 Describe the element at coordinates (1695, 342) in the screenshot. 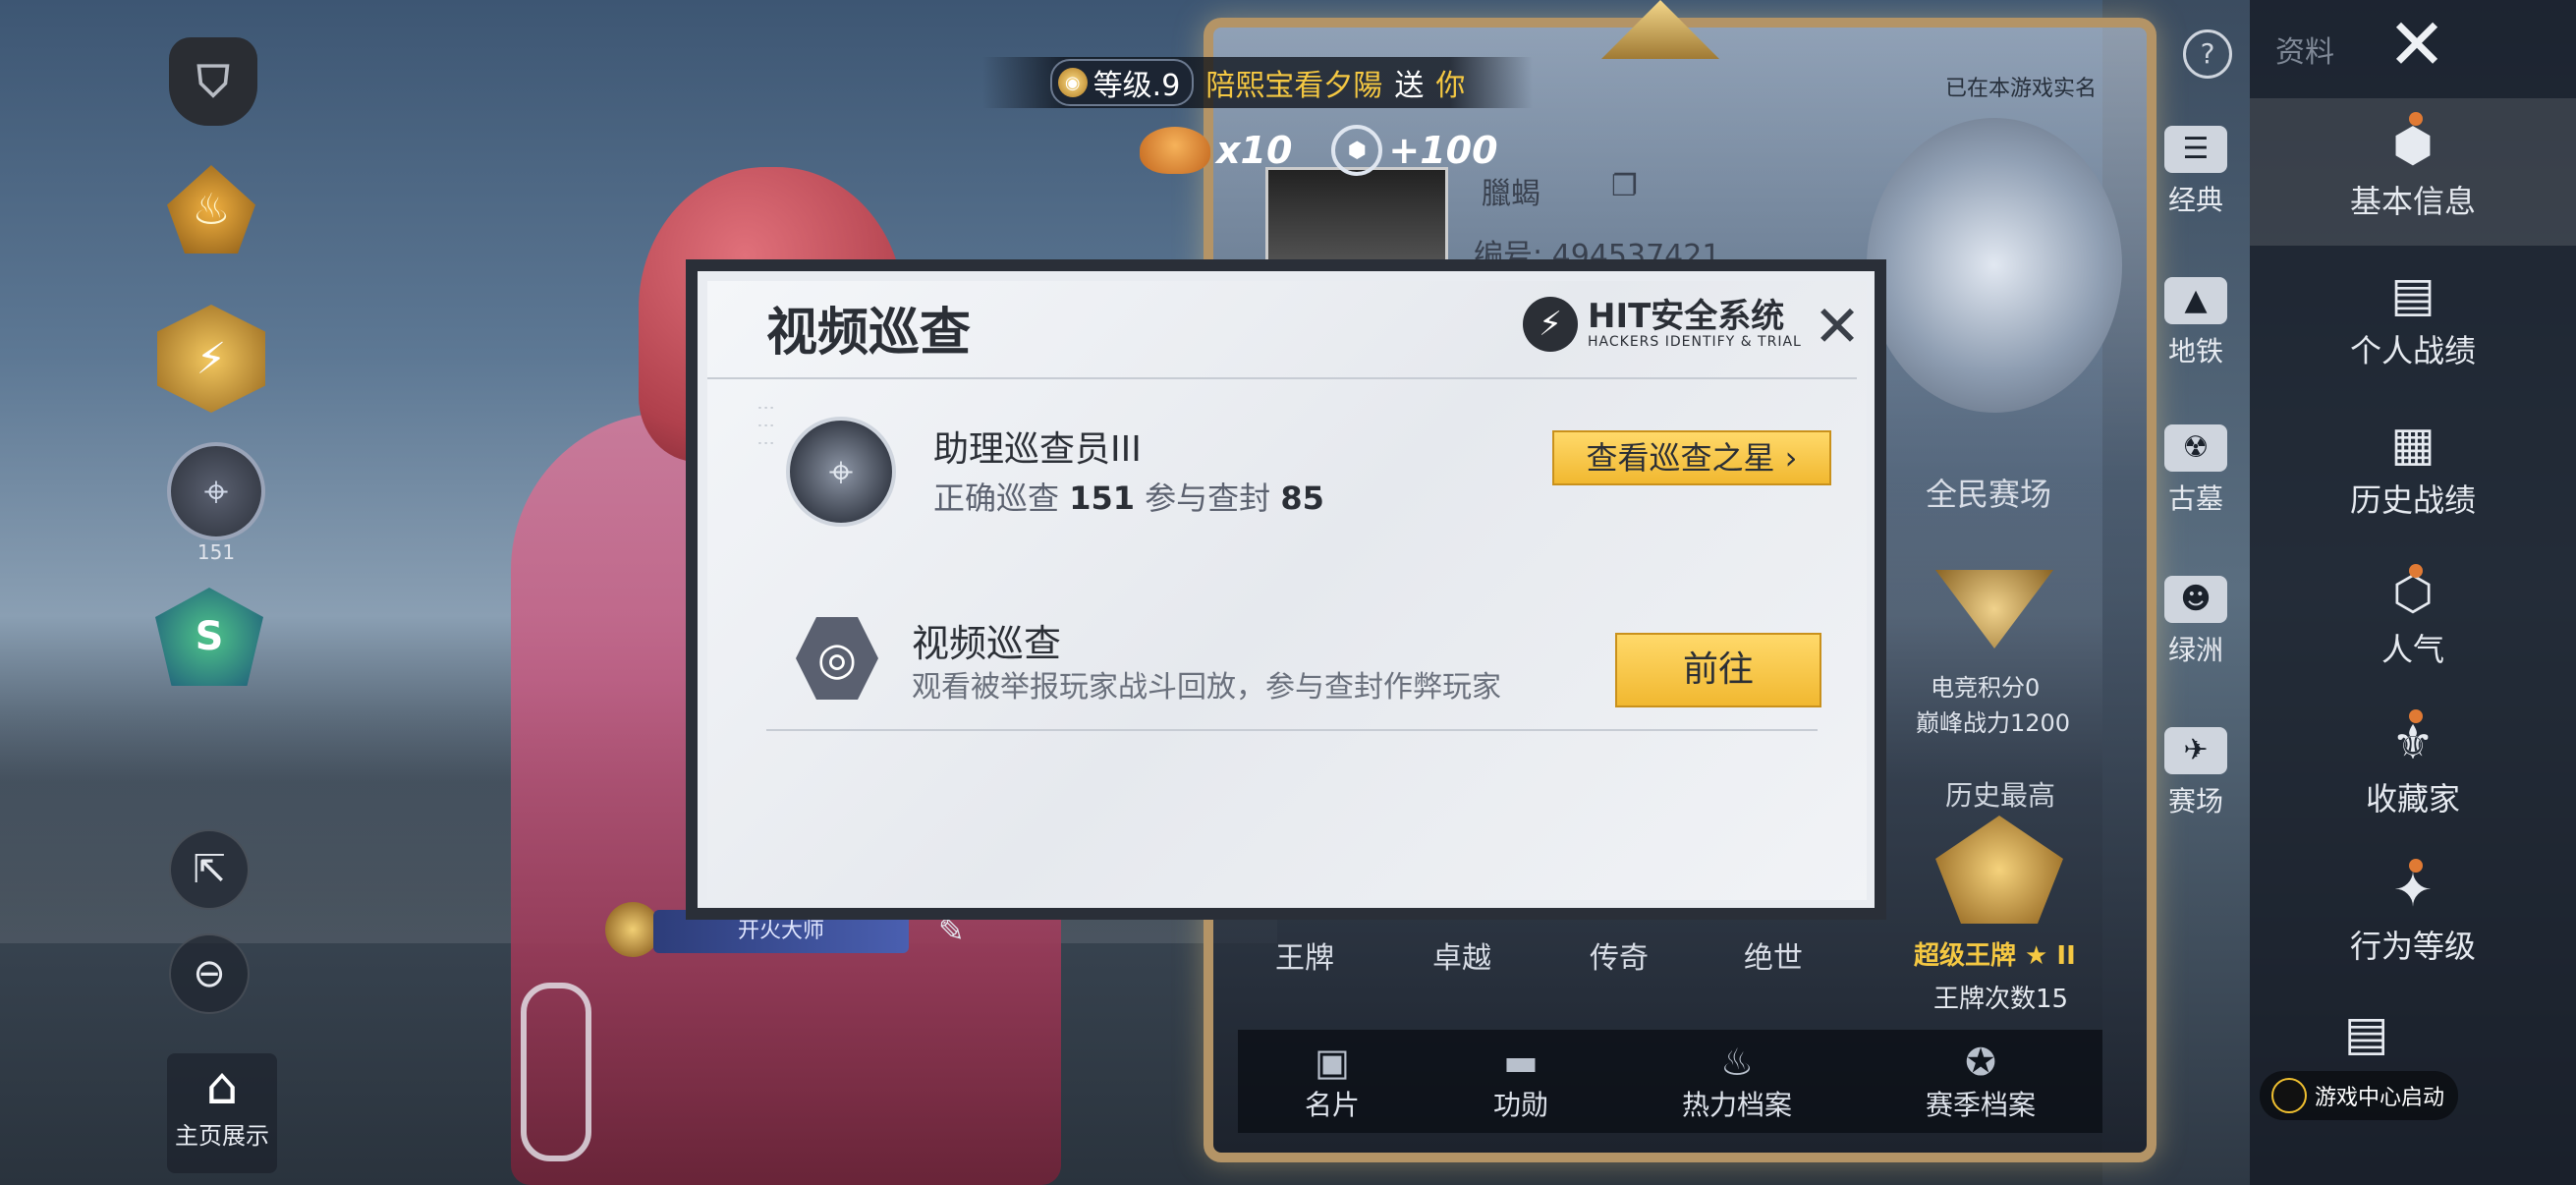

I see `hit-logo-sub: HACKERS IDENTIFY & TRIAL` at that location.